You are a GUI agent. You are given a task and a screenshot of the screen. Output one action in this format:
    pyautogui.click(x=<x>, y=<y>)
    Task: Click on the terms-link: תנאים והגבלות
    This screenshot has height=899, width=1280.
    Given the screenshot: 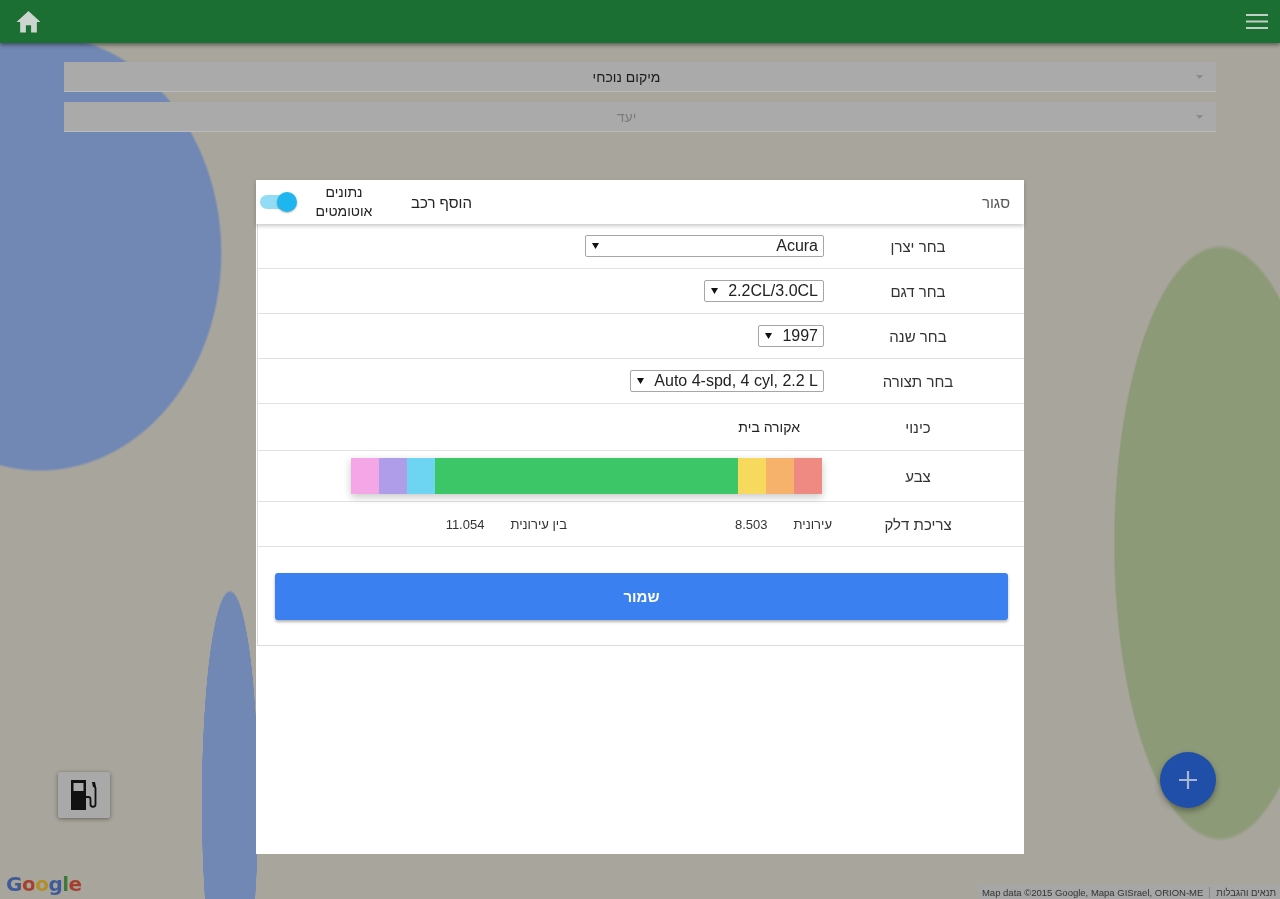 What is the action you would take?
    pyautogui.click(x=1242, y=892)
    